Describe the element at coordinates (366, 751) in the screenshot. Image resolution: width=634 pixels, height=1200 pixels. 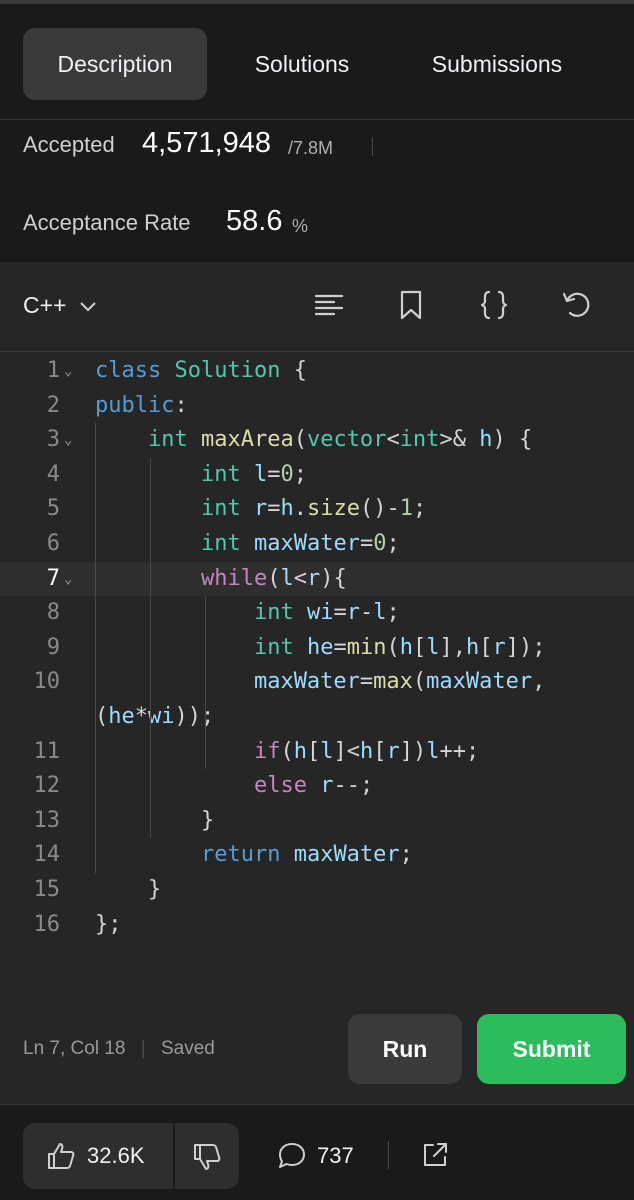
I see `code-text: if(h[l]<h[r])l++;` at that location.